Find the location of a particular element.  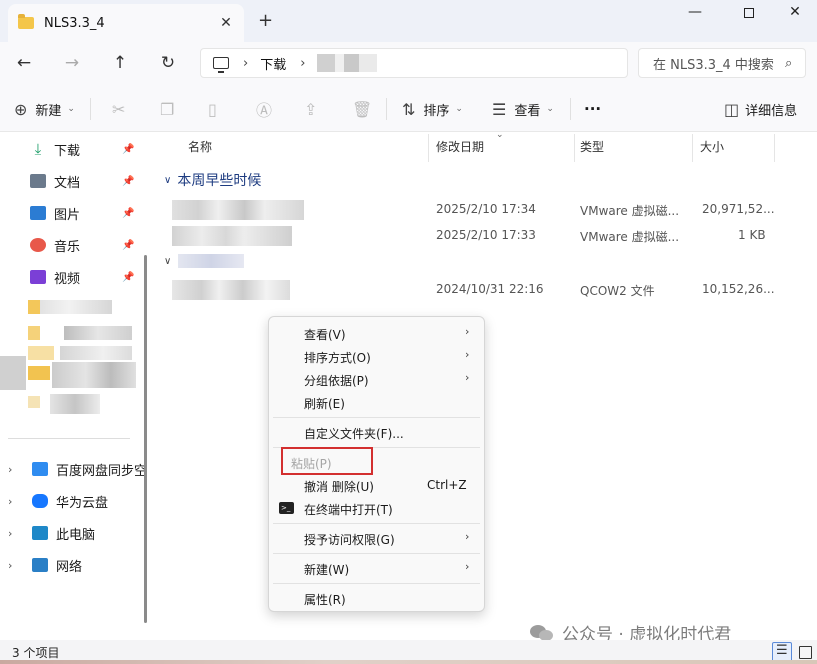

sidebar-item-label: 音乐 is located at coordinates (67, 247).